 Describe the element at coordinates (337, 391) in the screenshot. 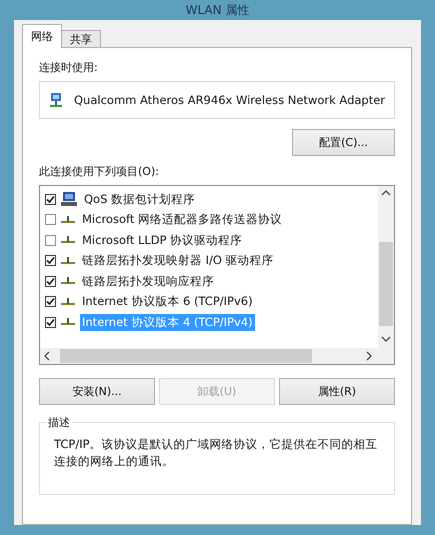

I see `action-button: 属性(R)` at that location.